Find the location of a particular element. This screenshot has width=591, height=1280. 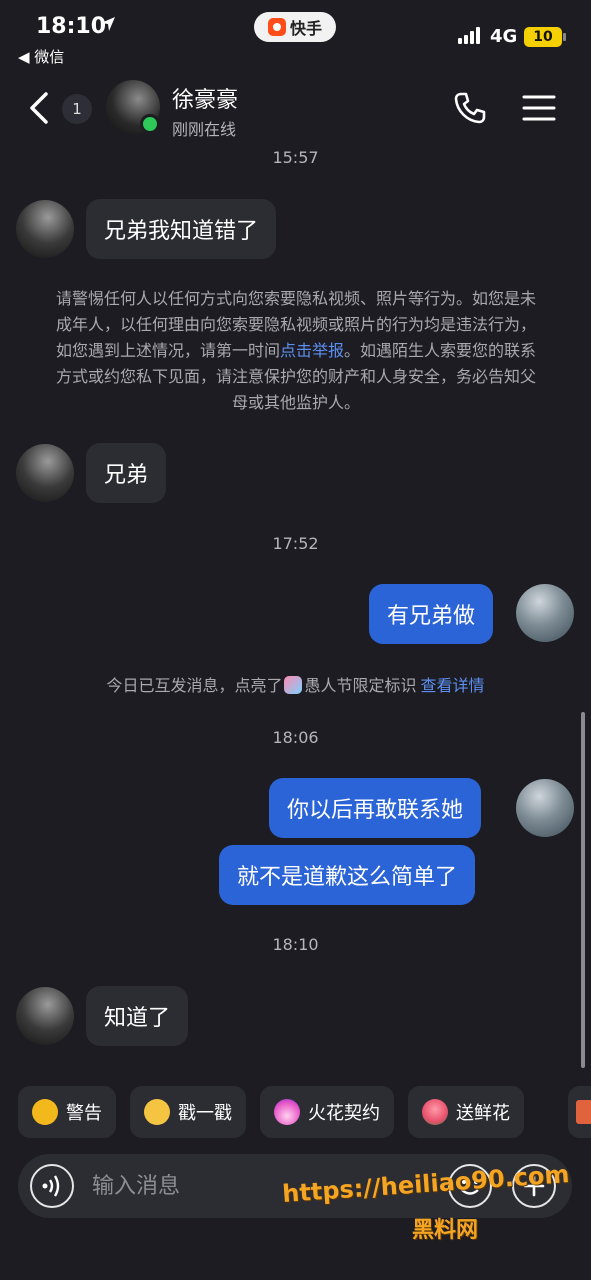

cellular-signal-icon is located at coordinates (469, 35).